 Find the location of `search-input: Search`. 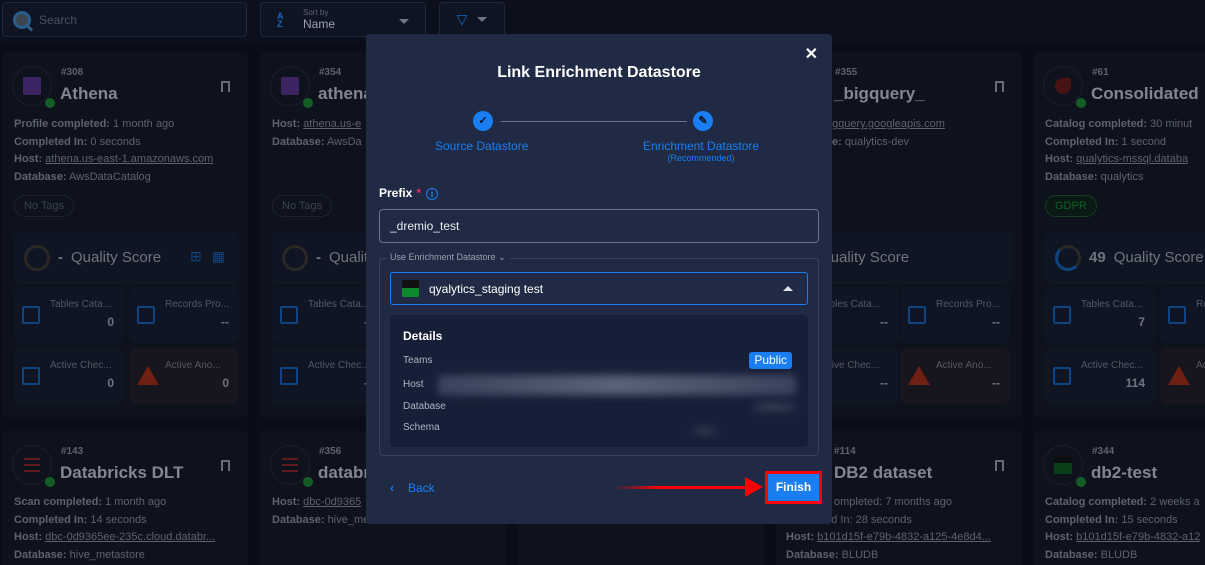

search-input: Search is located at coordinates (58, 20).